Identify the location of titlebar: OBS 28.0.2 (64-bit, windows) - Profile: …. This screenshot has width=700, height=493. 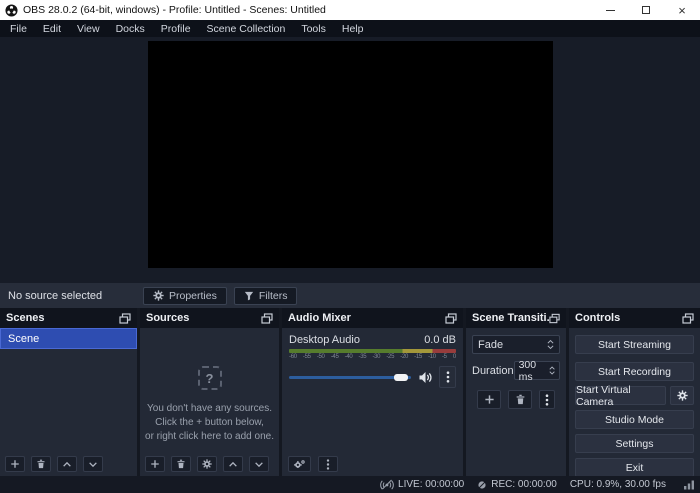
(350, 10).